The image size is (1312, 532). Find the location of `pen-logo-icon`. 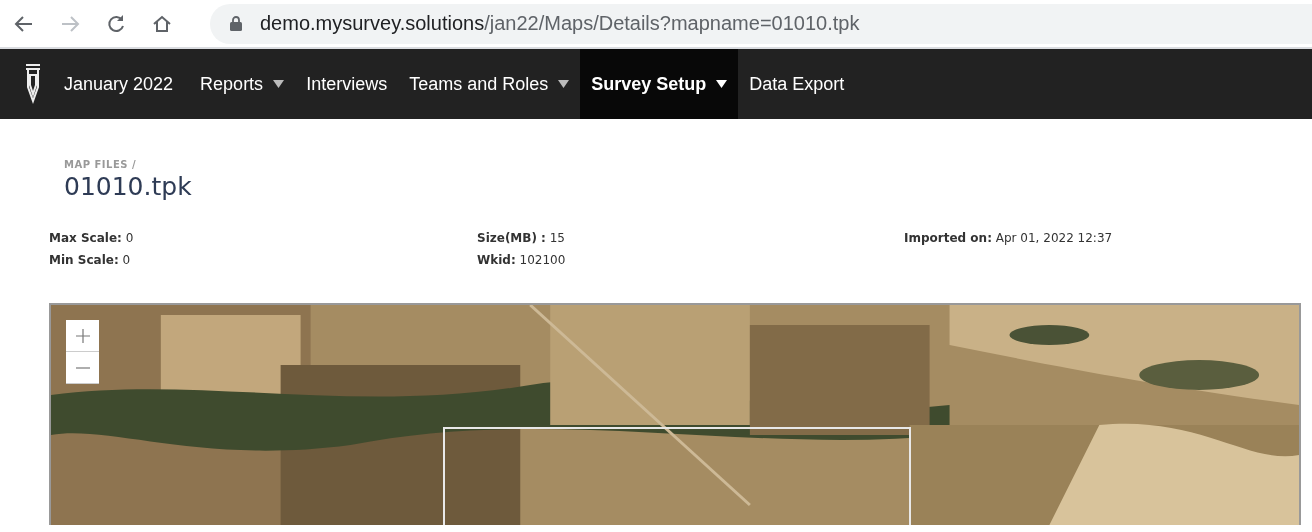

pen-logo-icon is located at coordinates (33, 84).